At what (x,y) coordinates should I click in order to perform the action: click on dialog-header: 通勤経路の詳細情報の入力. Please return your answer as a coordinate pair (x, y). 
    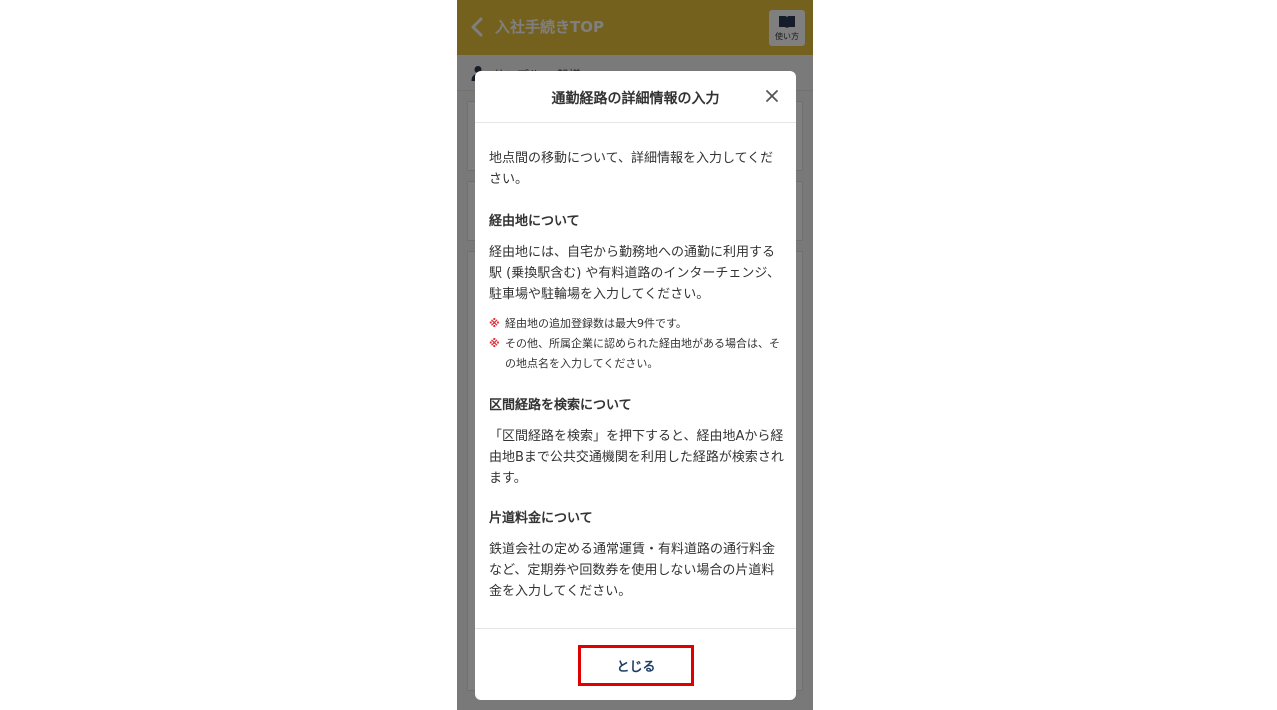
    Looking at the image, I should click on (635, 97).